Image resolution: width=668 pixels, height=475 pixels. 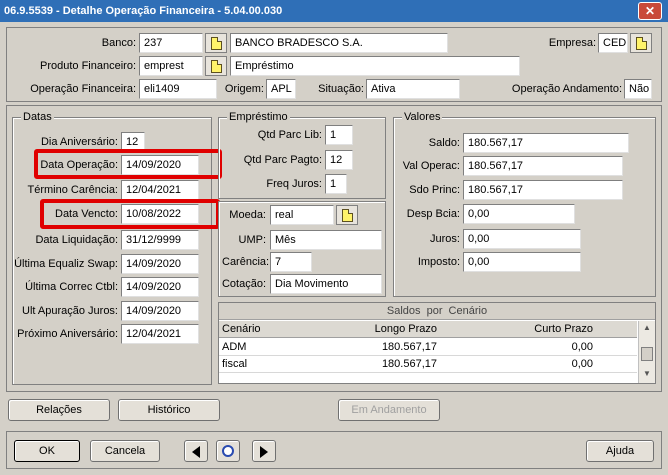 What do you see at coordinates (444, 143) in the screenshot?
I see `saldo-label: Saldo:` at bounding box center [444, 143].